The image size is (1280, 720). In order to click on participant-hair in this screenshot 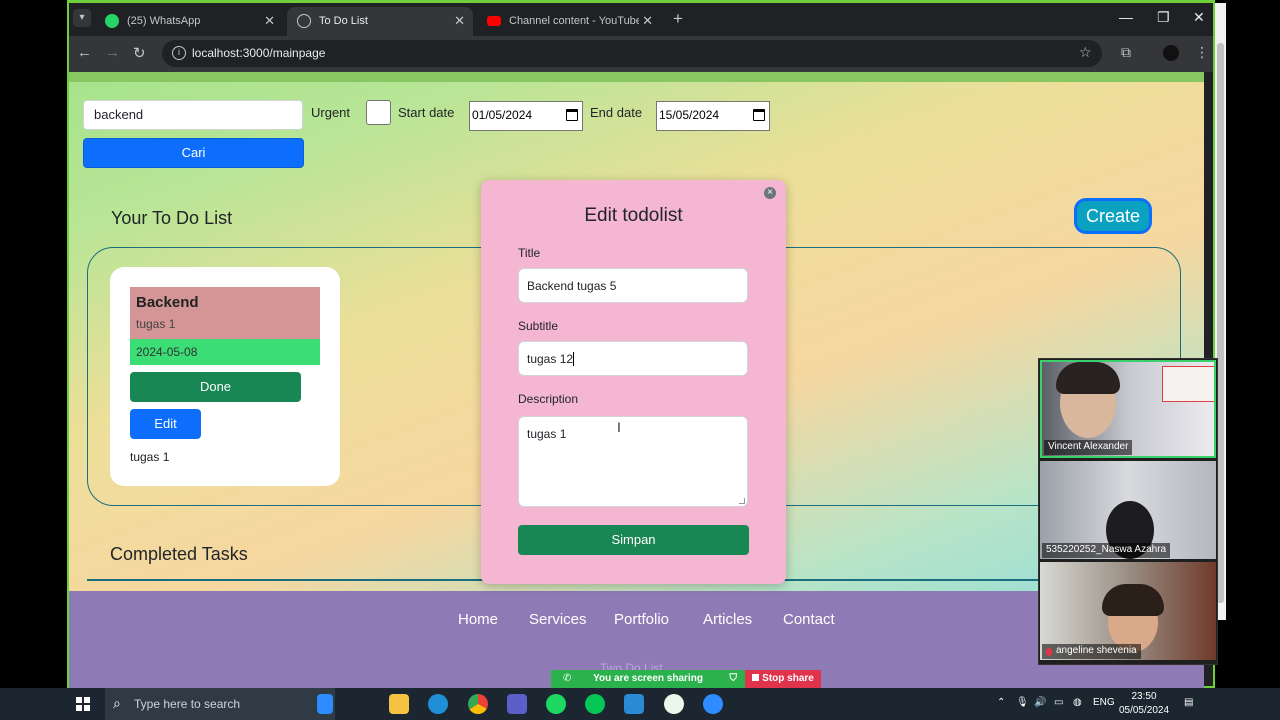, I will do `click(1133, 600)`.